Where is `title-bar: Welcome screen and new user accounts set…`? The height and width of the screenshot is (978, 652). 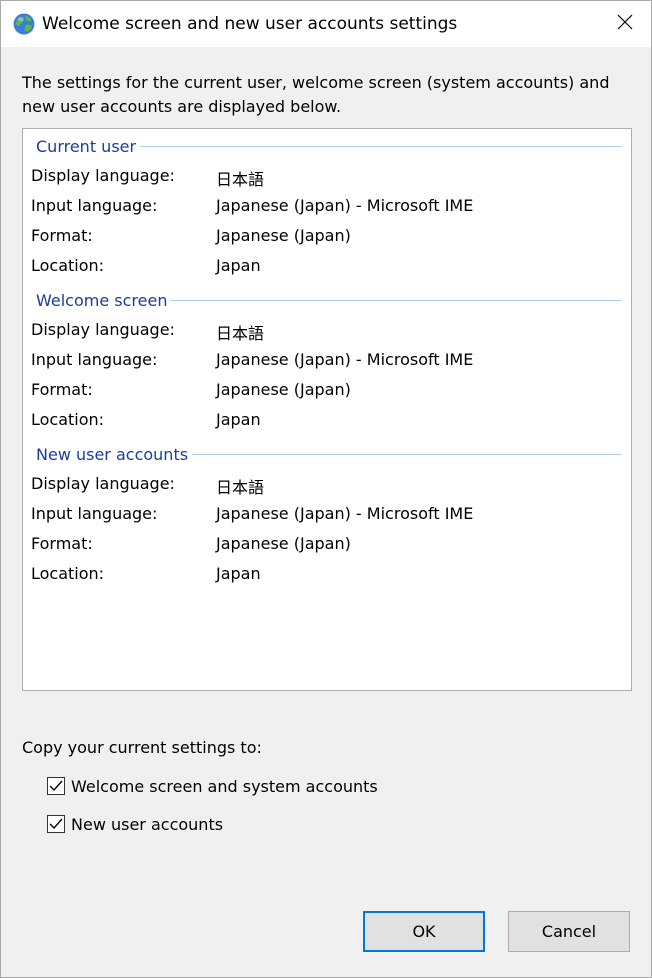 title-bar: Welcome screen and new user accounts set… is located at coordinates (326, 24).